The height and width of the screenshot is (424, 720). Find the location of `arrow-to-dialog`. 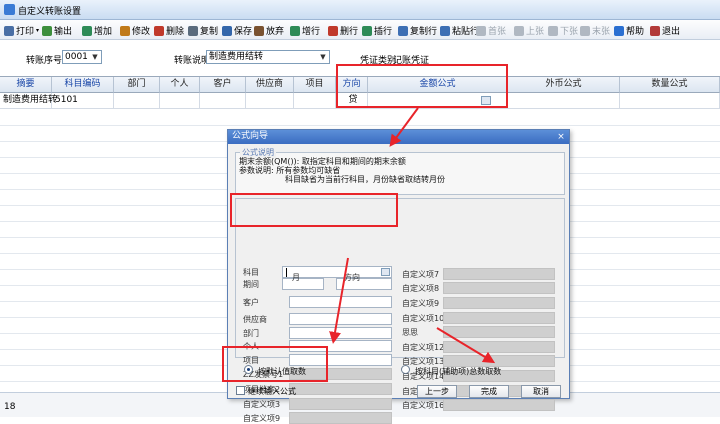

arrow-to-dialog is located at coordinates (404, 127).